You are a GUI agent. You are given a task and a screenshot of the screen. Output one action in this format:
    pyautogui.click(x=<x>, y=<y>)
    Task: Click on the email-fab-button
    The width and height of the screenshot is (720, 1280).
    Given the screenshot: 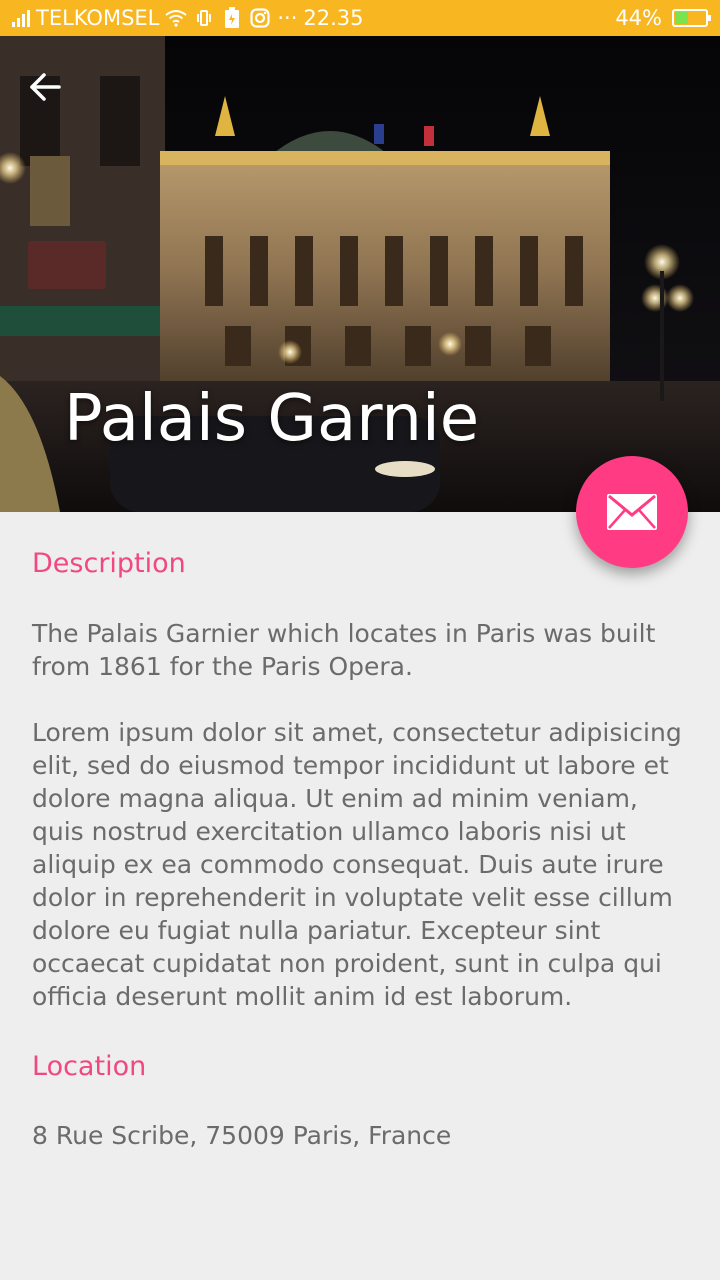 What is the action you would take?
    pyautogui.click(x=632, y=512)
    